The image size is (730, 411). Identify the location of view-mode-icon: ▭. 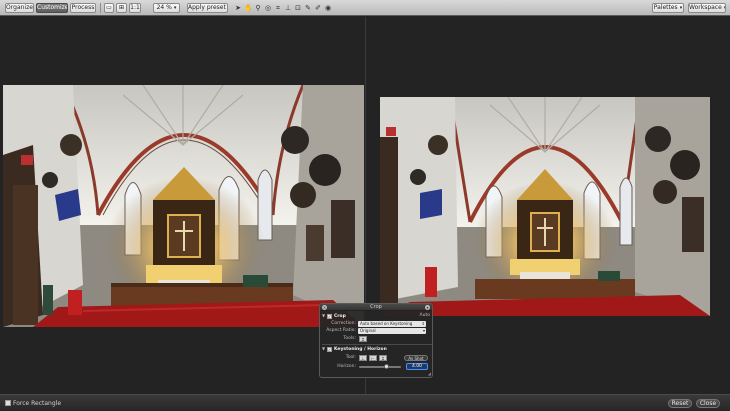
(109, 8).